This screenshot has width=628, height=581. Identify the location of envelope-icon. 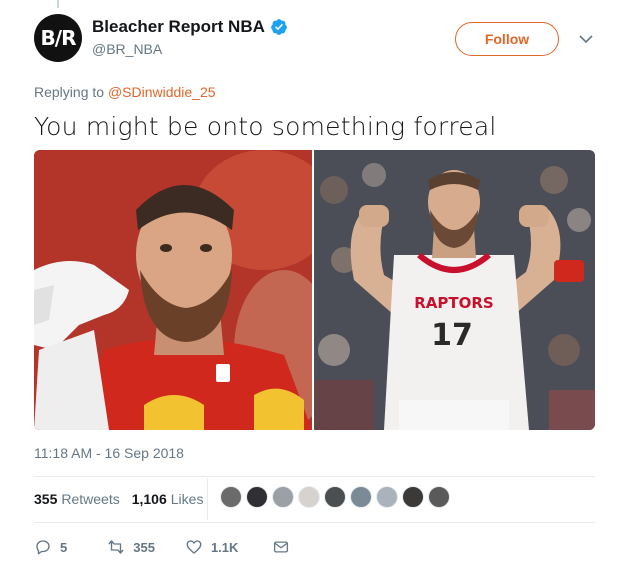
(281, 547).